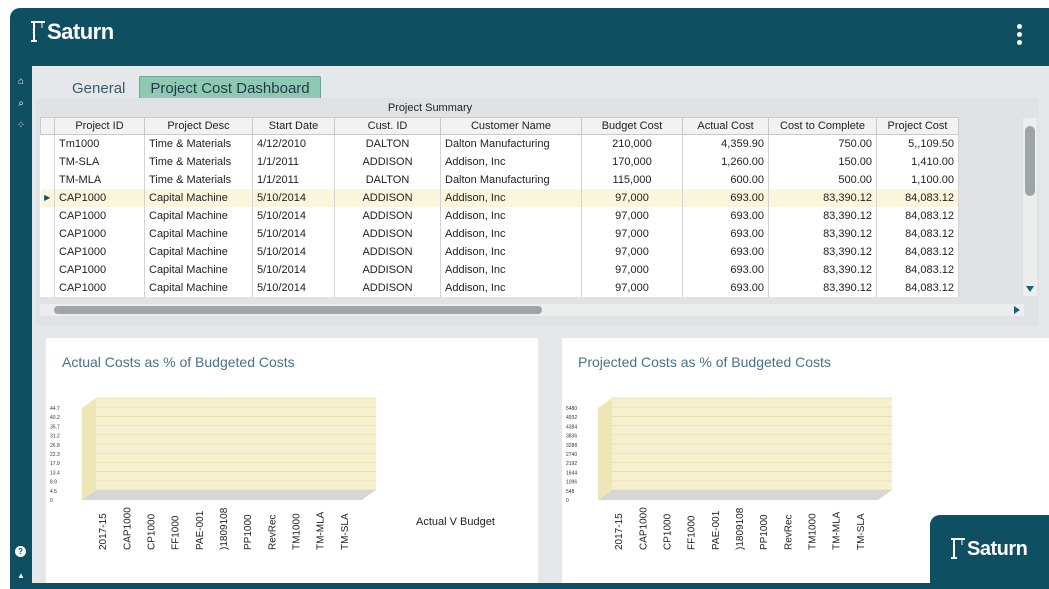 The image size is (1049, 589). Describe the element at coordinates (917, 126) in the screenshot. I see `column-header: Project Cost` at that location.